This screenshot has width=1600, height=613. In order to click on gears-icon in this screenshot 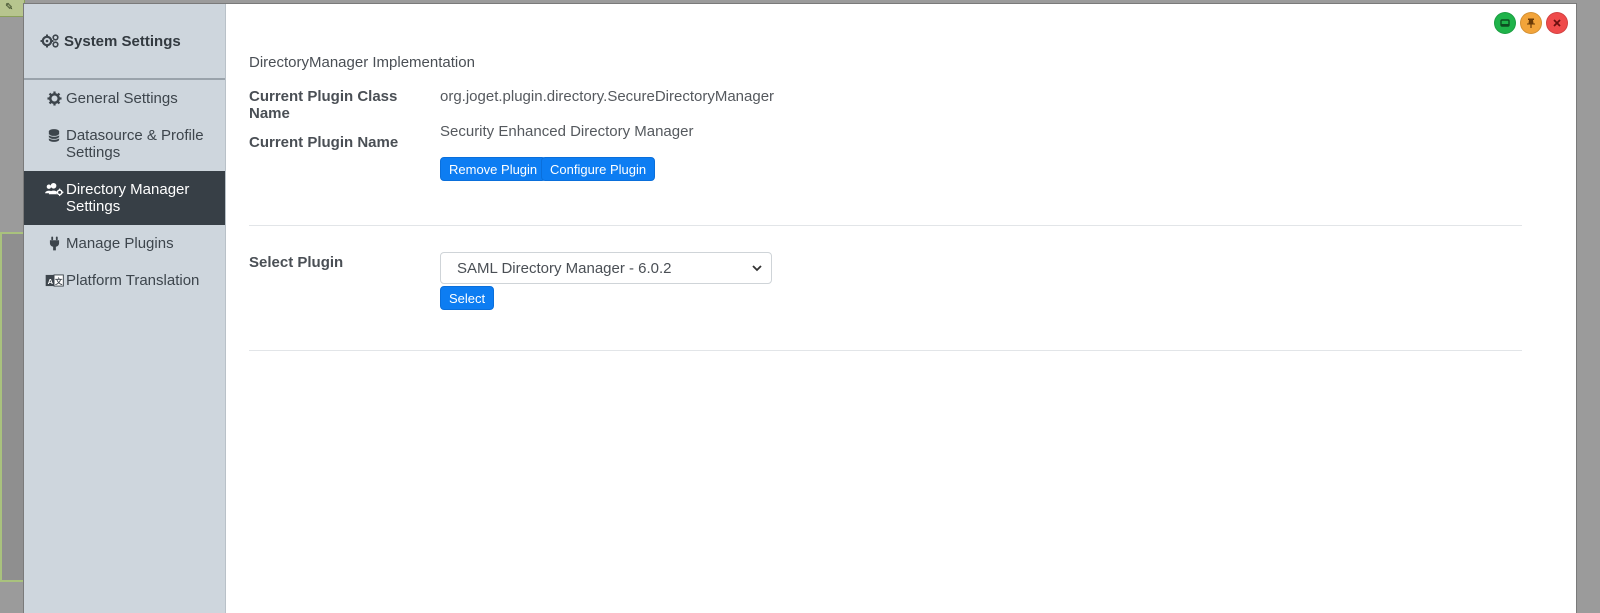, I will do `click(50, 41)`.